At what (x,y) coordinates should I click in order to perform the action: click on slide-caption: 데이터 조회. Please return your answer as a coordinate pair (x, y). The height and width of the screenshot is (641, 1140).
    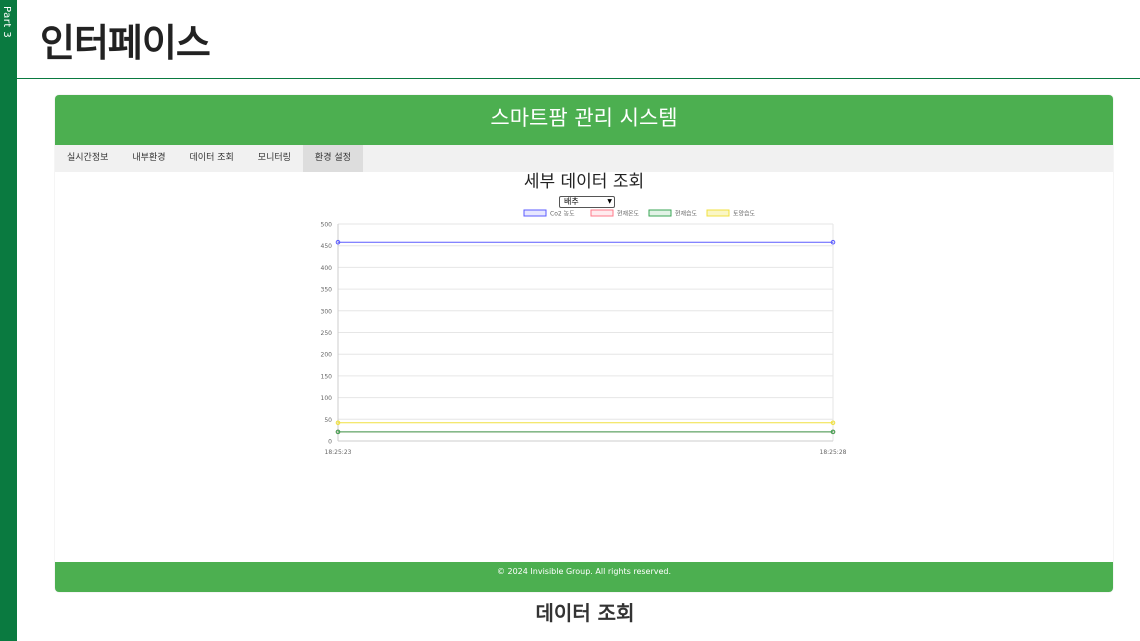
    Looking at the image, I should click on (570, 611).